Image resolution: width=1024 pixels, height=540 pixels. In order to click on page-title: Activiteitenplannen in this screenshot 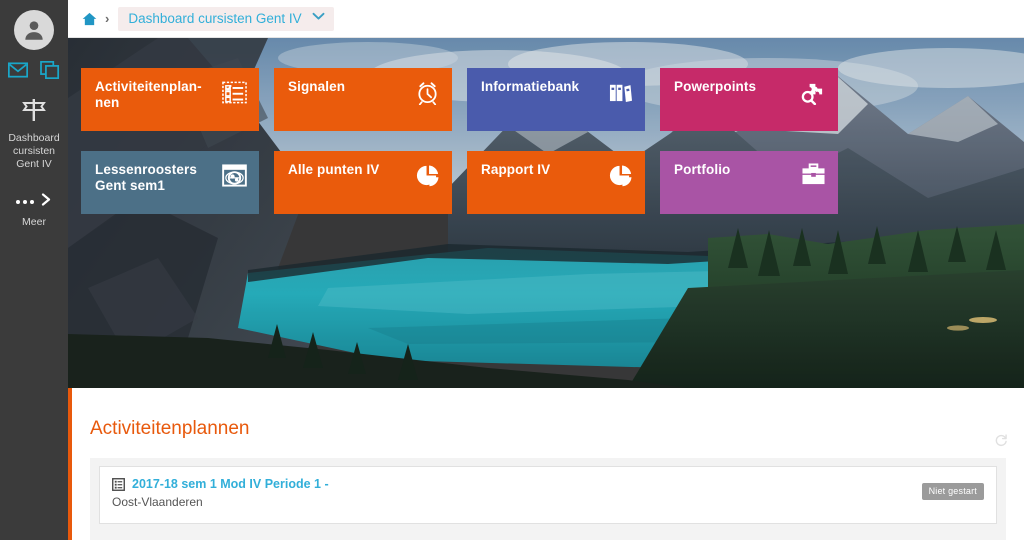, I will do `click(170, 428)`.